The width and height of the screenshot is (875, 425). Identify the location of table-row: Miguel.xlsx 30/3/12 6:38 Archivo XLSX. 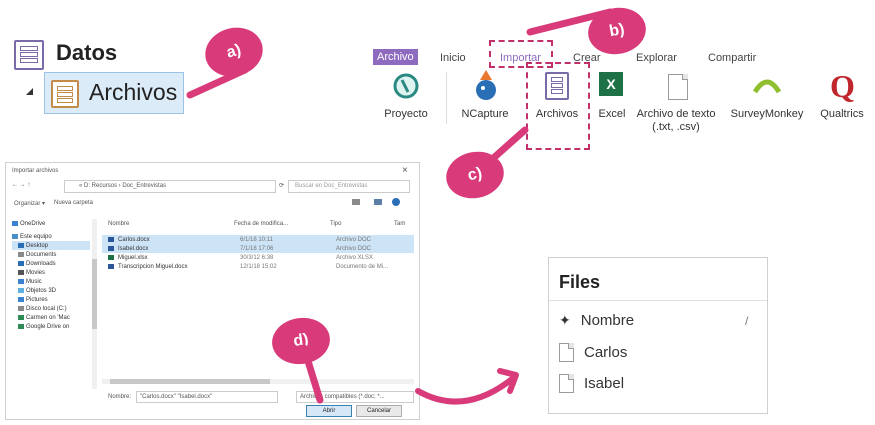
(258, 257).